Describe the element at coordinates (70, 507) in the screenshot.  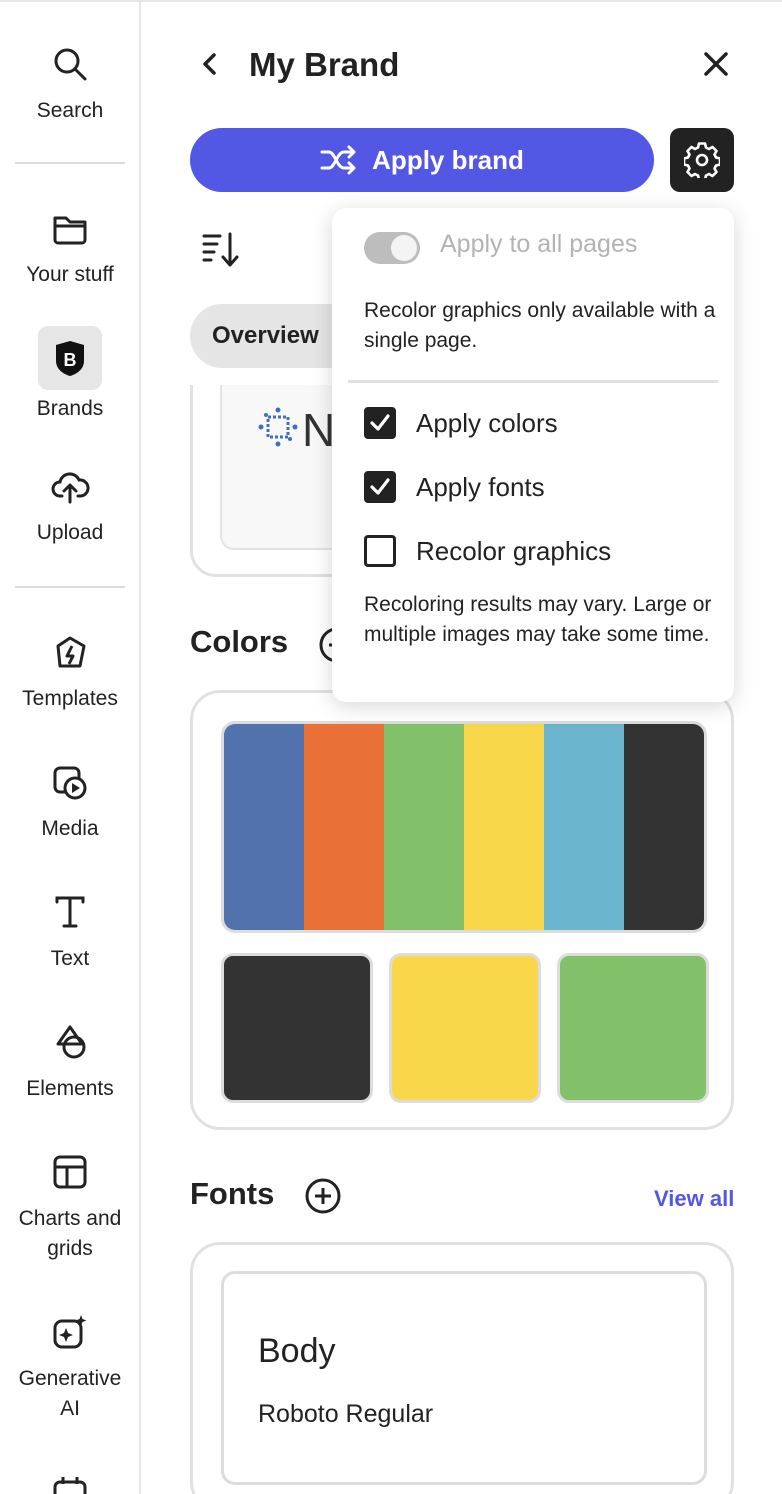
I see `rail-item-upload: Upload` at that location.